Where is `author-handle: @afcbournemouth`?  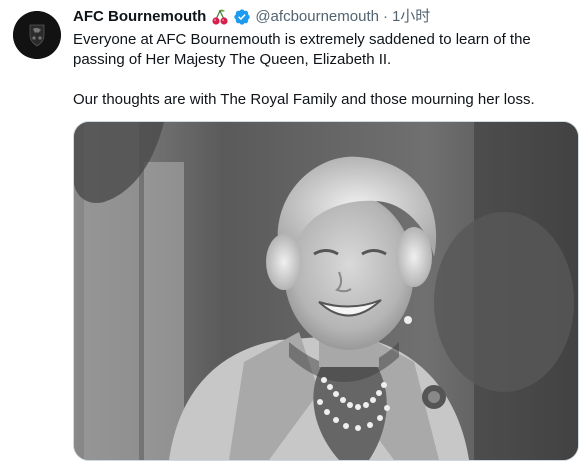 author-handle: @afcbournemouth is located at coordinates (317, 17).